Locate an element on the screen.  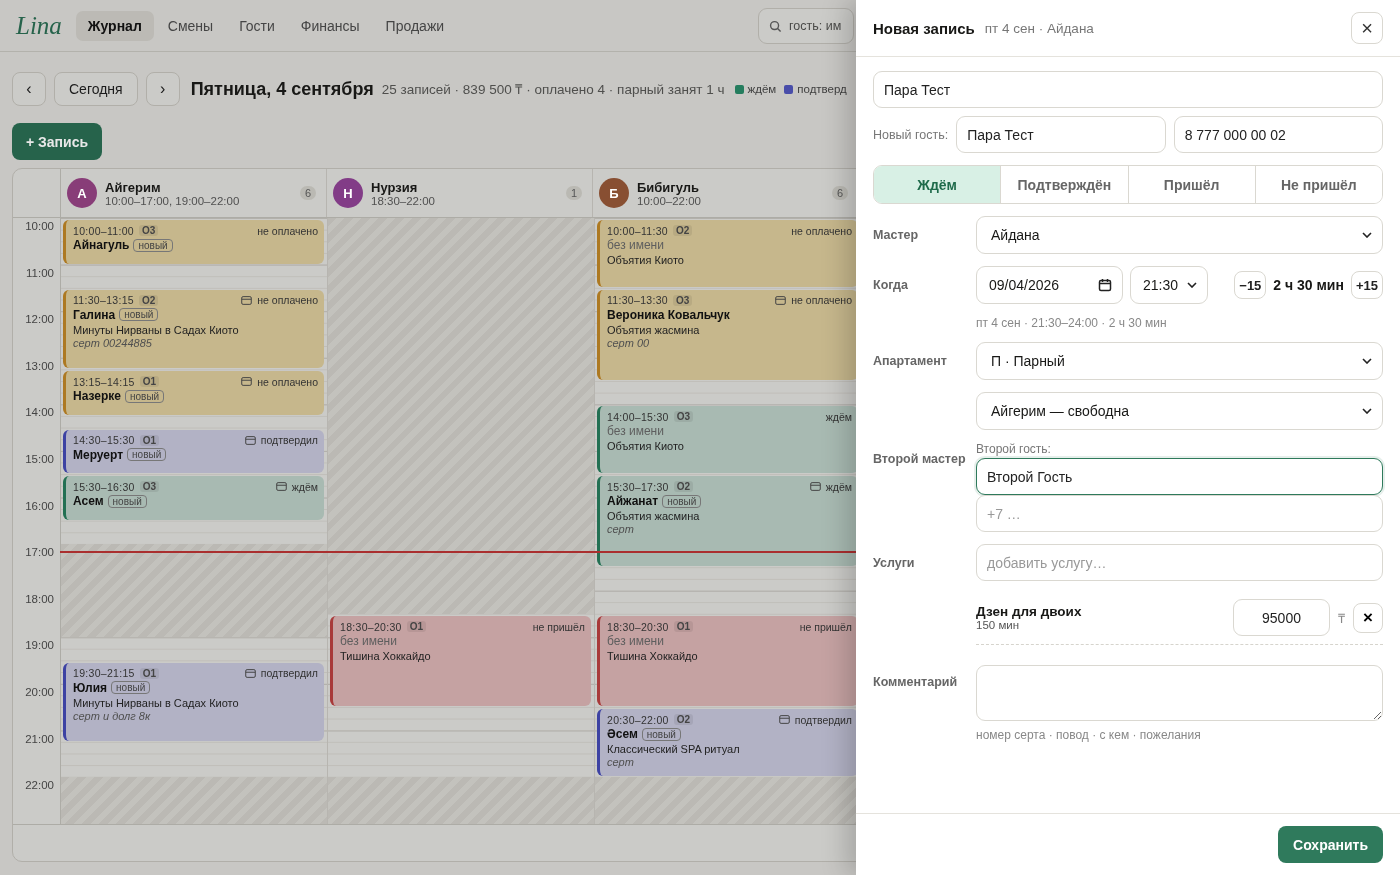
booking-card: 19:30–21:15 О1 подтвердил Юлия новый Минуты Нирваны в Садах Киото серт и долг 8к is located at coordinates (193, 702).